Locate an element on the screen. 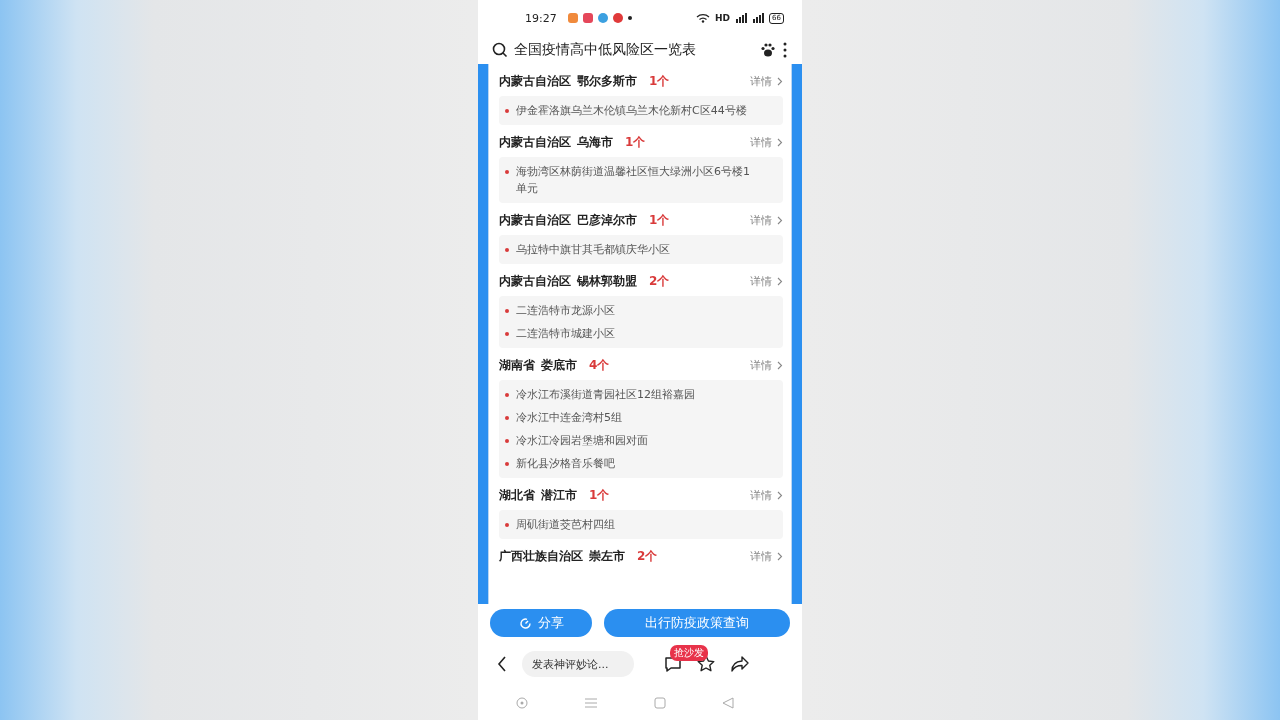 This screenshot has height=720, width=1280. city-name: 娄底市 is located at coordinates (559, 365).